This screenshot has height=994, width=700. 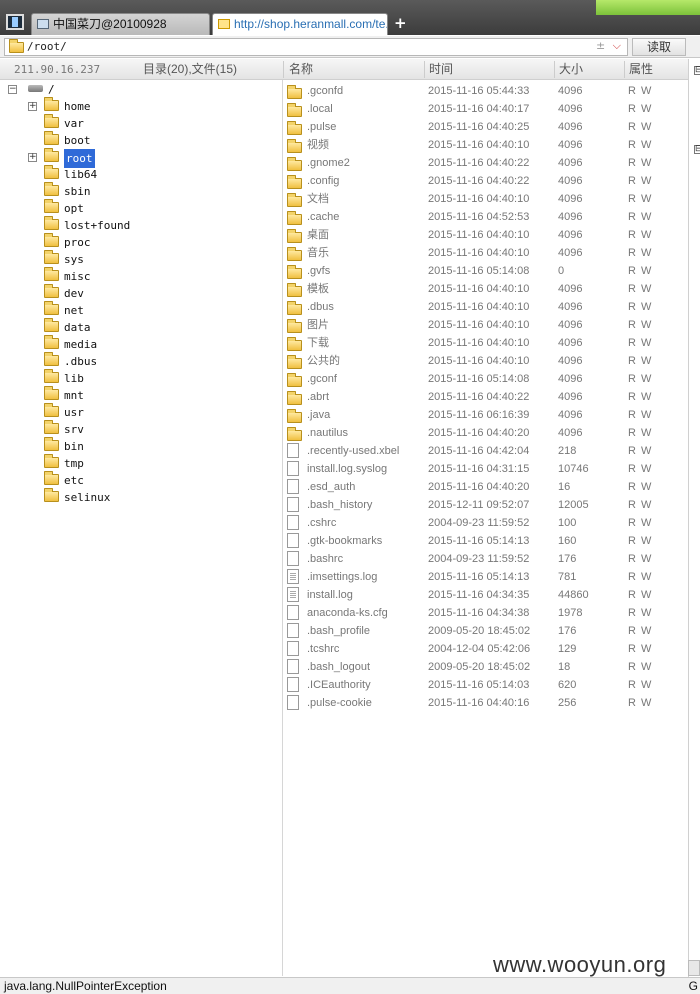 What do you see at coordinates (618, 45) in the screenshot?
I see `chevron-down-icon: ⌵` at bounding box center [618, 45].